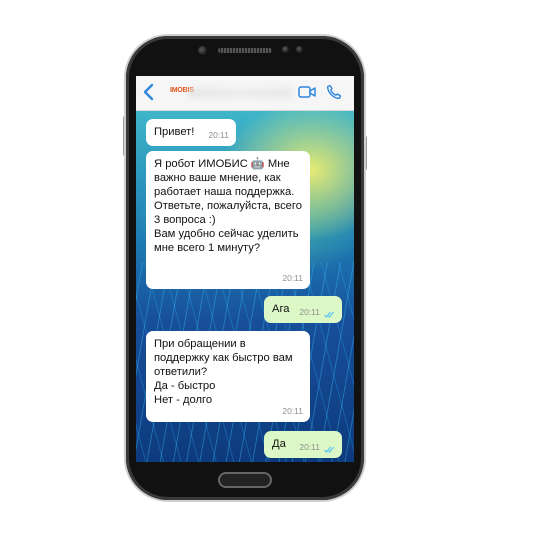  I want to click on message-bubble-outgoing: Ага 20:11, so click(303, 309).